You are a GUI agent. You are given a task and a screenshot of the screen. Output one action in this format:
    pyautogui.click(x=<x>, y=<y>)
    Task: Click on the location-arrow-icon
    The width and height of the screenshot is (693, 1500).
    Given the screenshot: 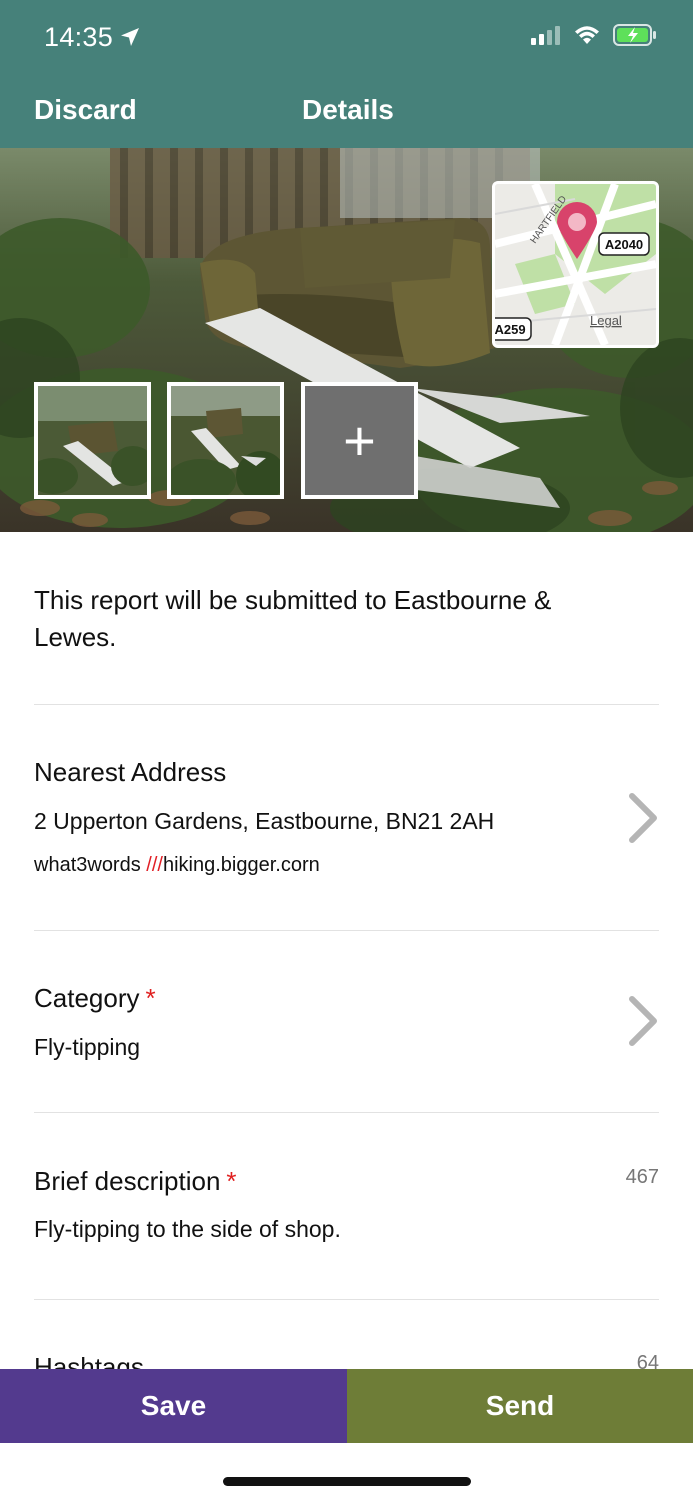 What is the action you would take?
    pyautogui.click(x=130, y=39)
    